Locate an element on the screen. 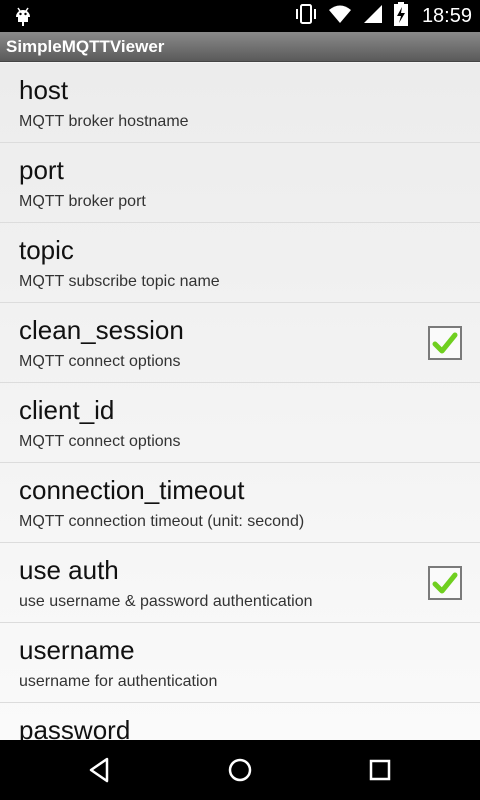 The width and height of the screenshot is (480, 800). pref-title: port is located at coordinates (41, 170).